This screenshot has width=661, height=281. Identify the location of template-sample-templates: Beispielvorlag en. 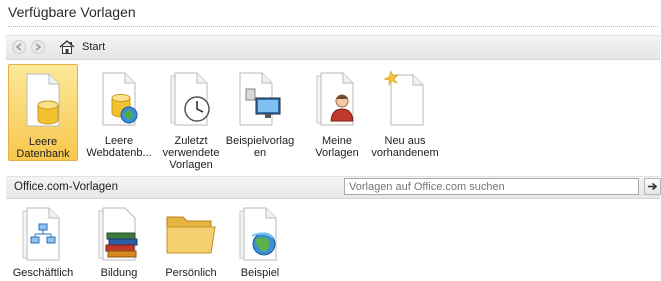
(260, 112).